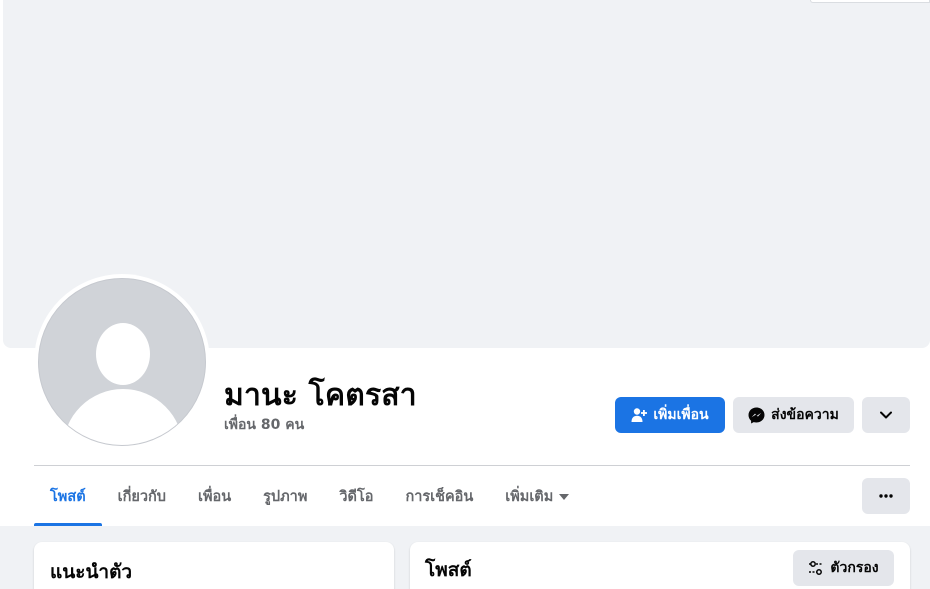  I want to click on send-message-button: ส่งข้อความ, so click(793, 415).